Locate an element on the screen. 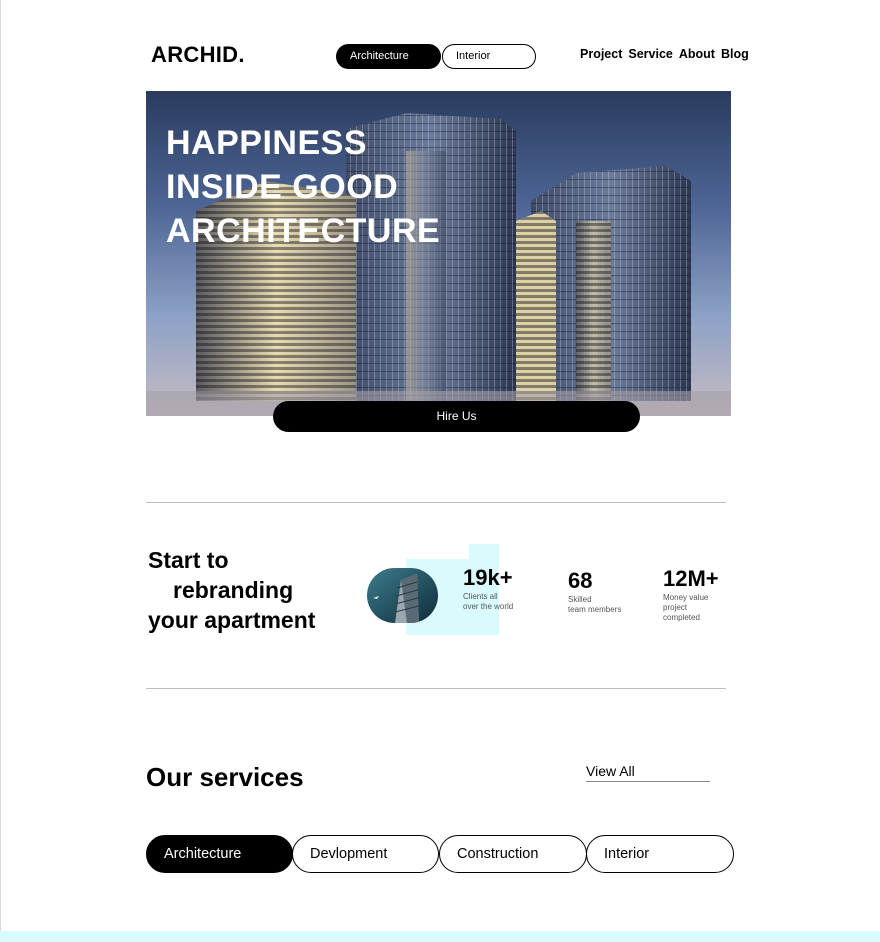 The image size is (880, 942). page-border is located at coordinates (0, 471).